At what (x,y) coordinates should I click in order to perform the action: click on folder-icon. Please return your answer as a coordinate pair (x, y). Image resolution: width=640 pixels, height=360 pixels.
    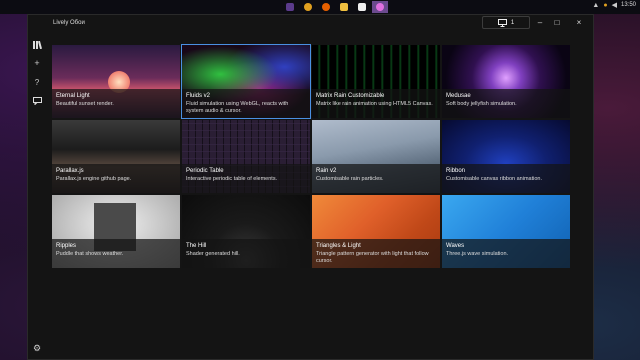
    Looking at the image, I should click on (344, 7).